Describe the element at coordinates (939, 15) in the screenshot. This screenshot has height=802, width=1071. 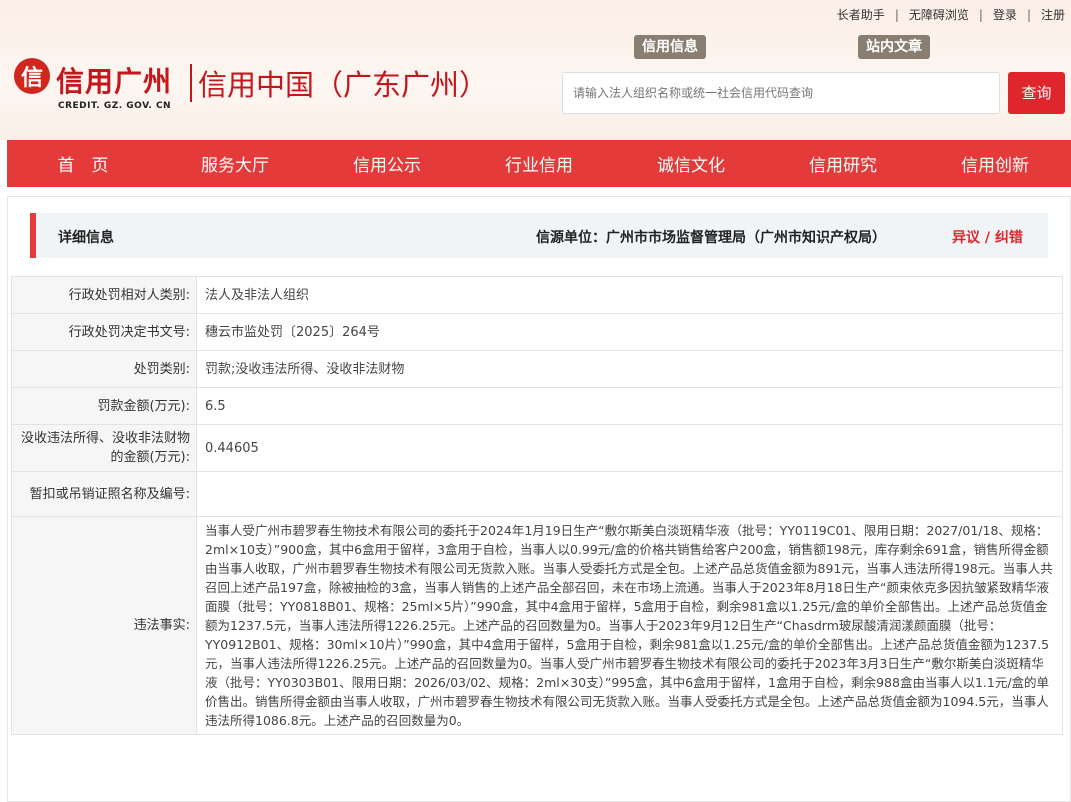
I see `accessibility-link: 无障碍浏览` at that location.